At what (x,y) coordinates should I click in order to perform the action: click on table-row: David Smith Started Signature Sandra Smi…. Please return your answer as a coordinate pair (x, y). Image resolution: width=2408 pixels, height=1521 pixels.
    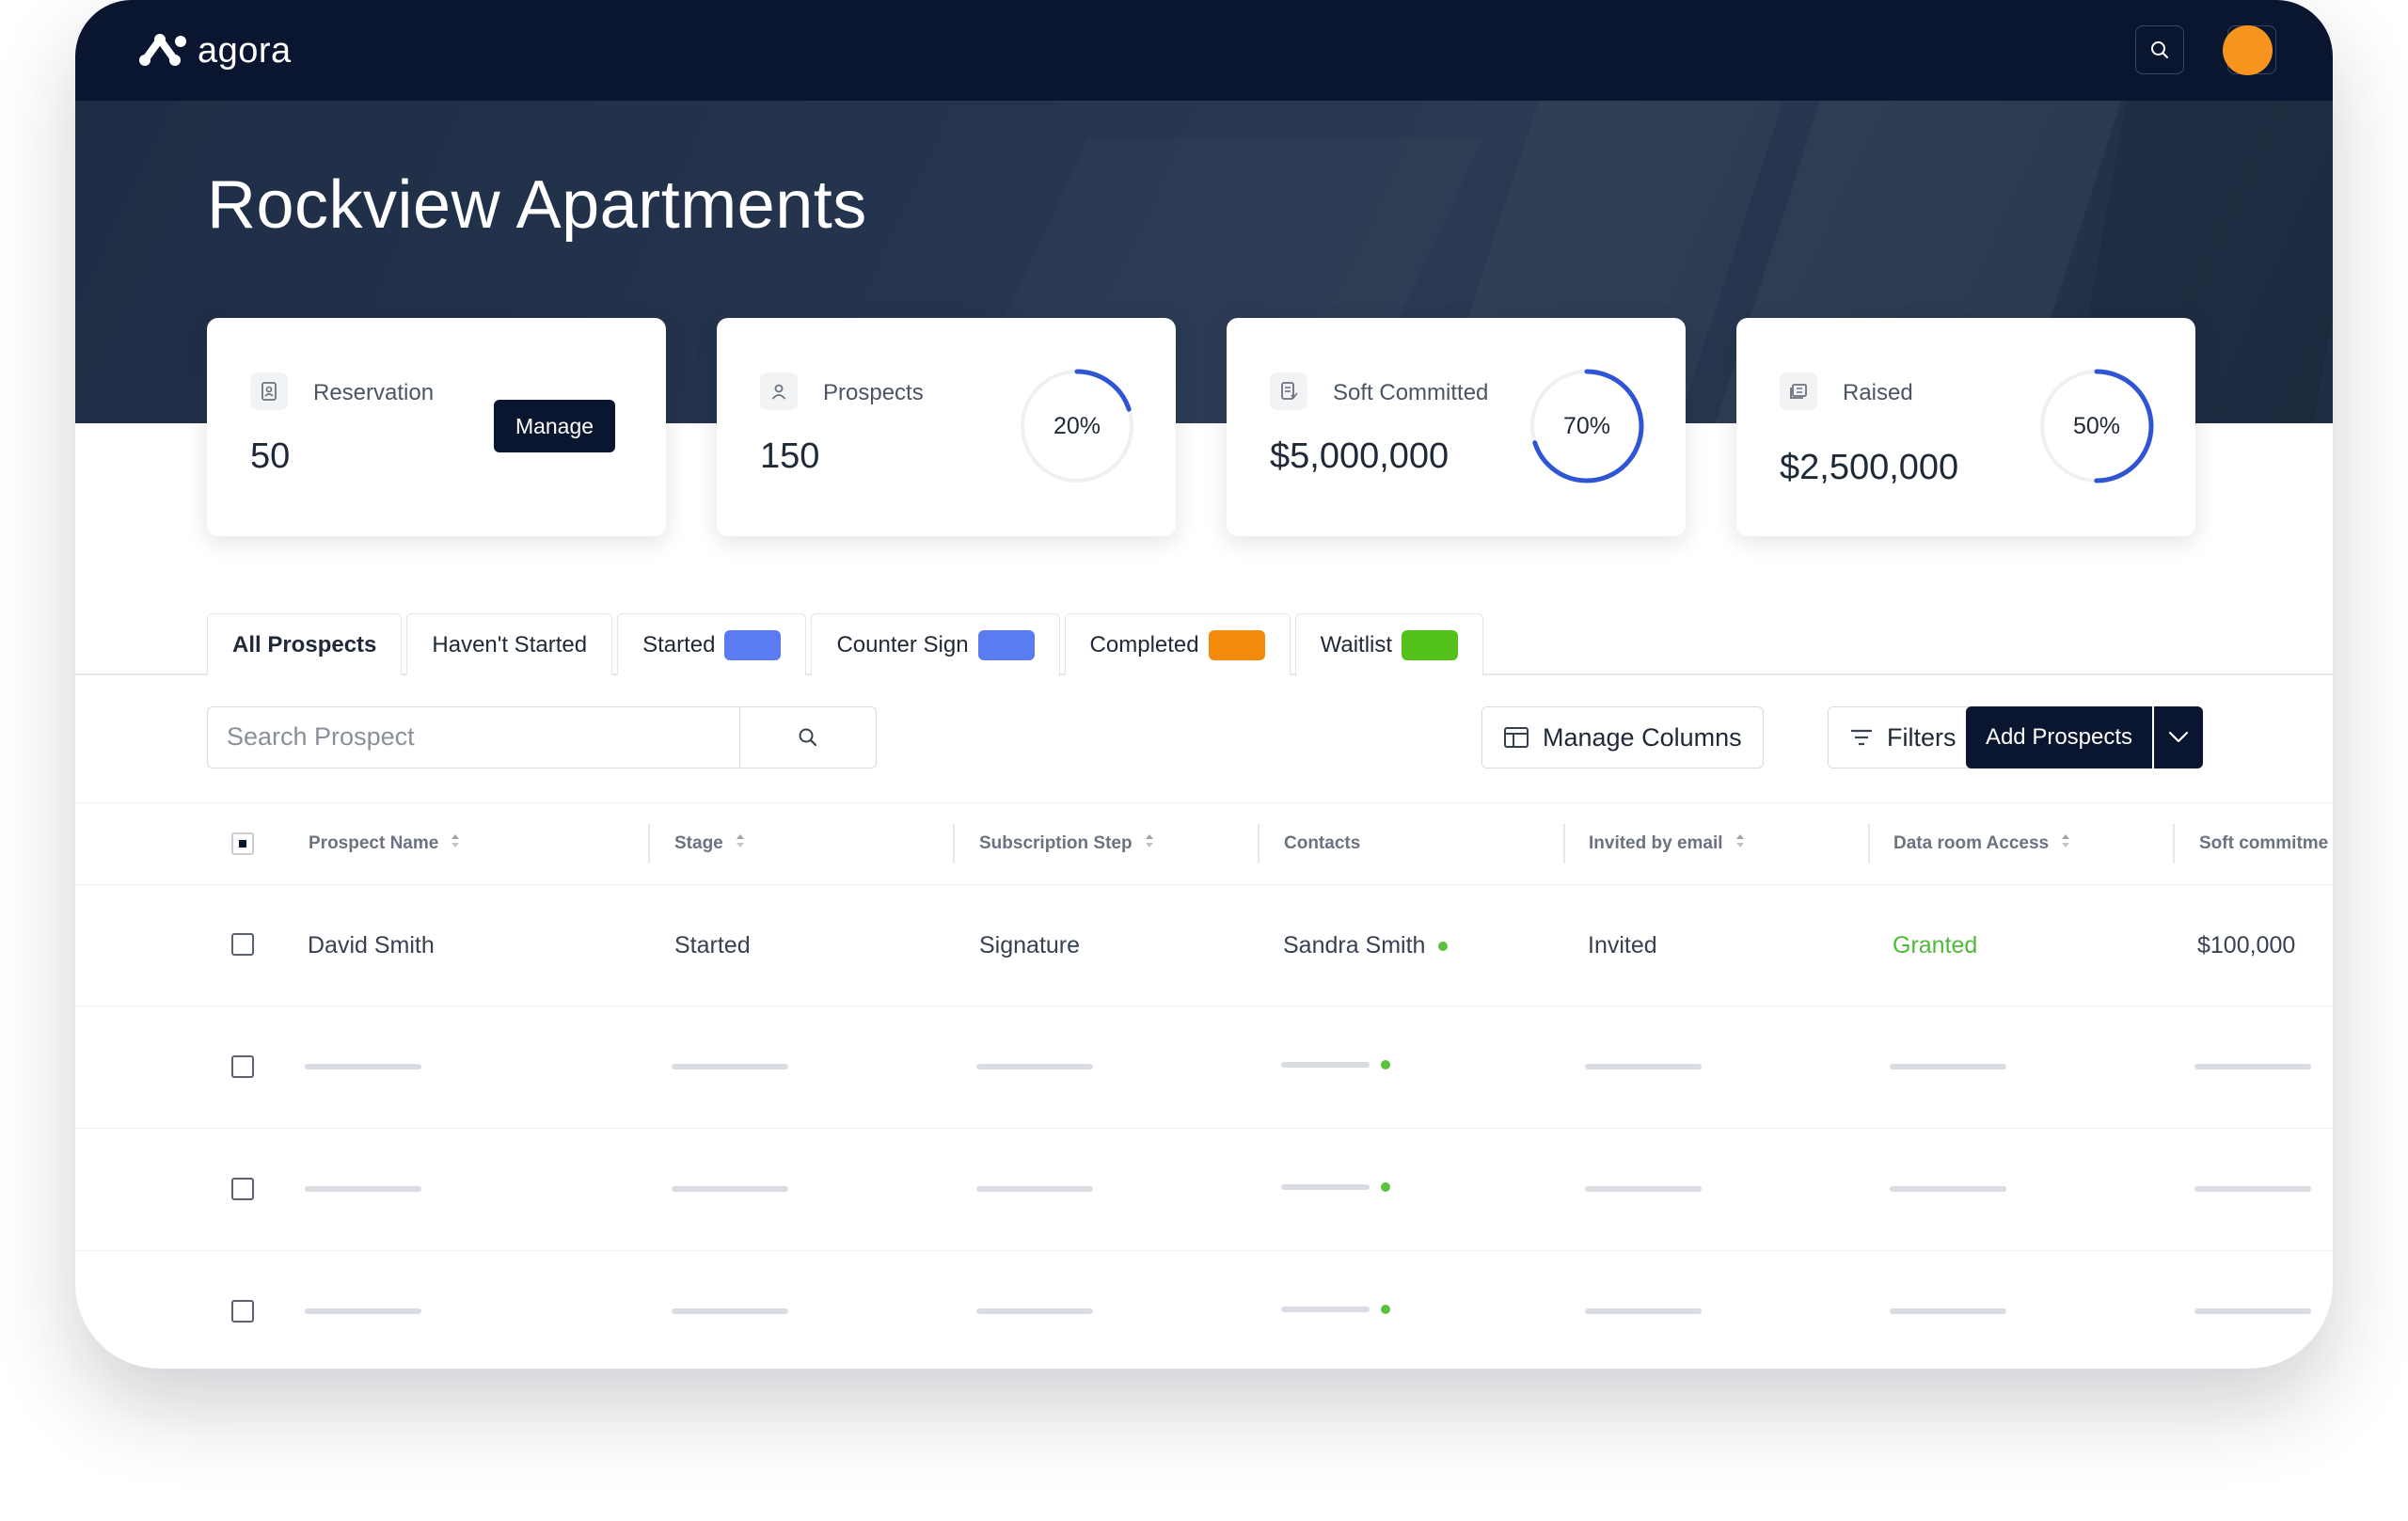
    Looking at the image, I should click on (1204, 945).